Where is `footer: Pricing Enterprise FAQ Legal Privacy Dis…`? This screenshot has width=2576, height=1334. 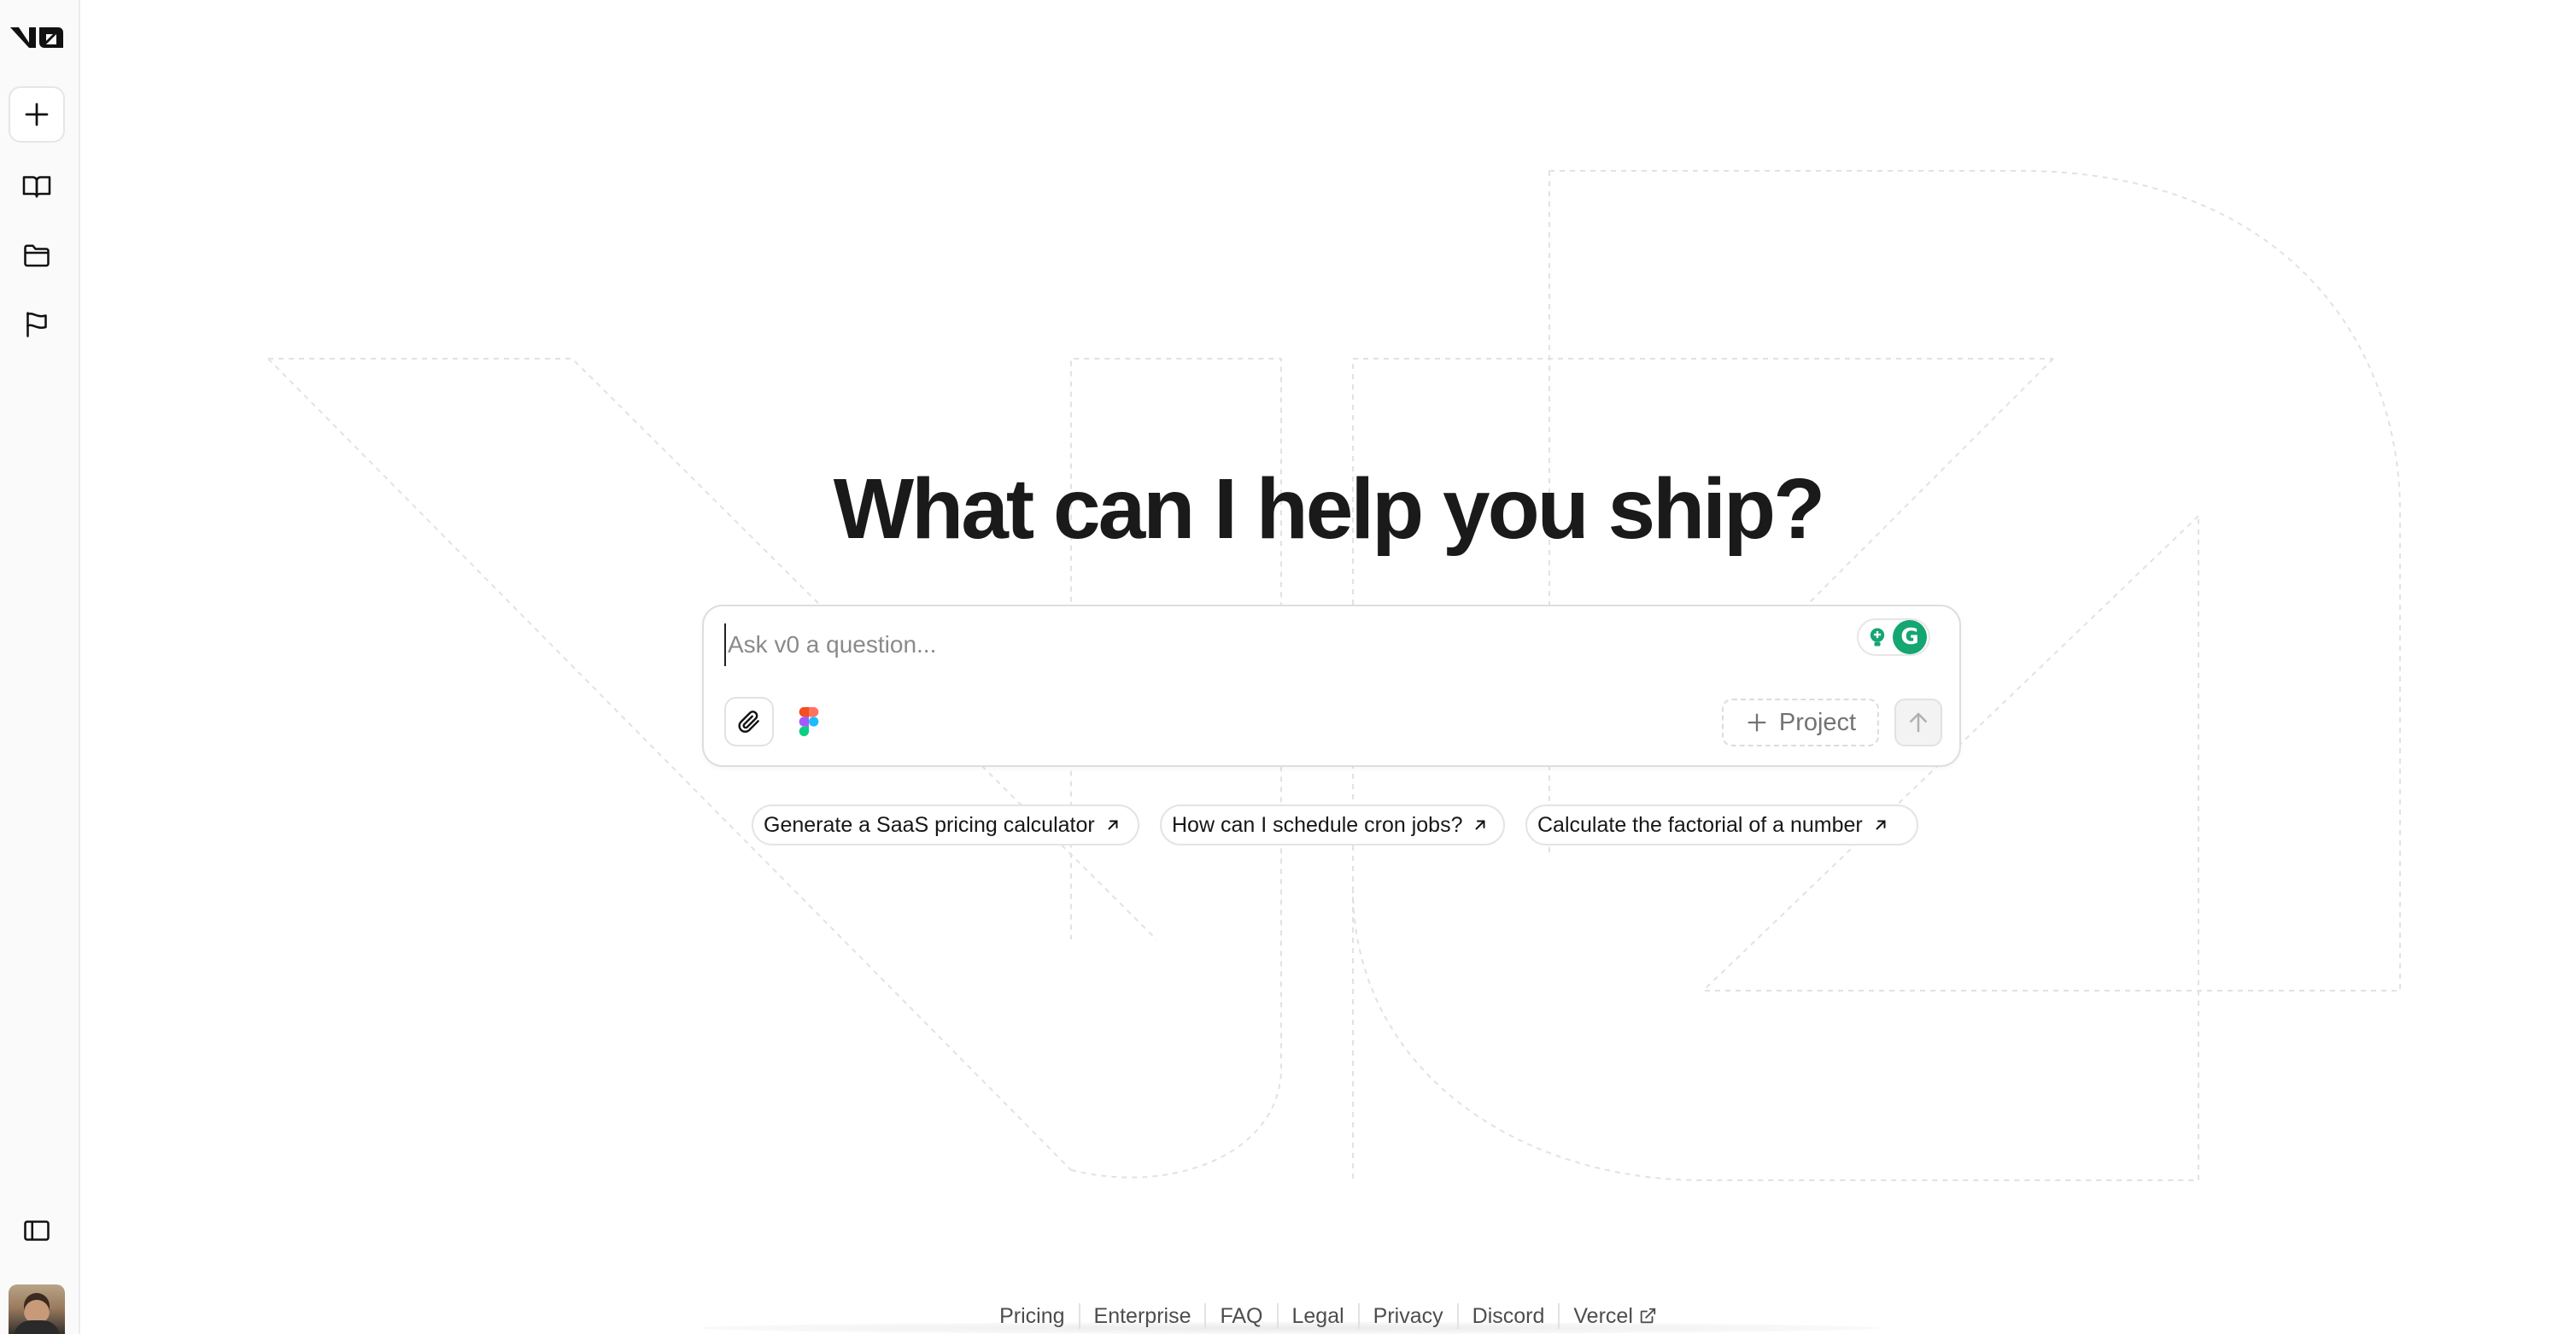 footer: Pricing Enterprise FAQ Legal Privacy Dis… is located at coordinates (1328, 1316).